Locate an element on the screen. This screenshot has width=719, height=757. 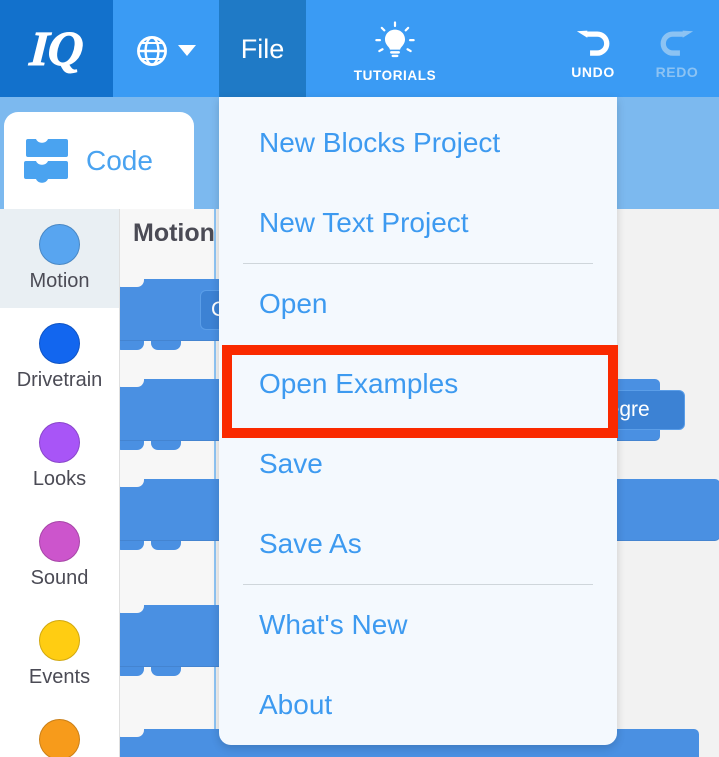
menu-item-whats-new: What's New is located at coordinates (418, 625).